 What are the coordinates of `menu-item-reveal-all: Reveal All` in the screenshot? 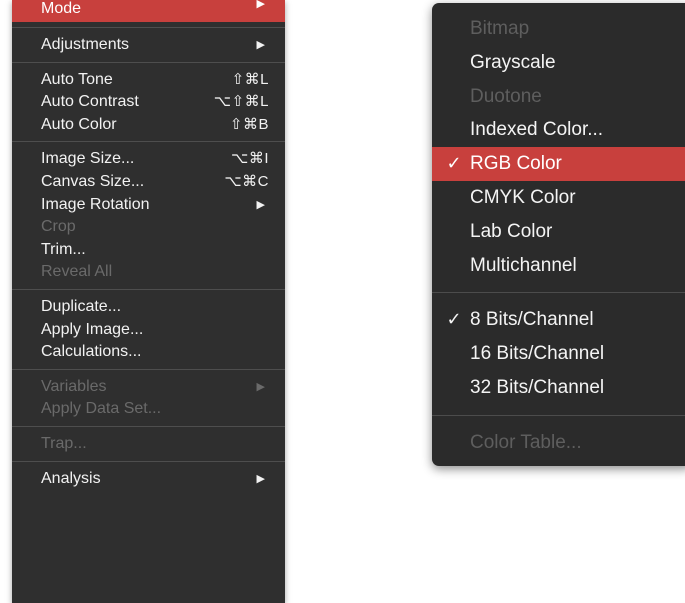 It's located at (148, 272).